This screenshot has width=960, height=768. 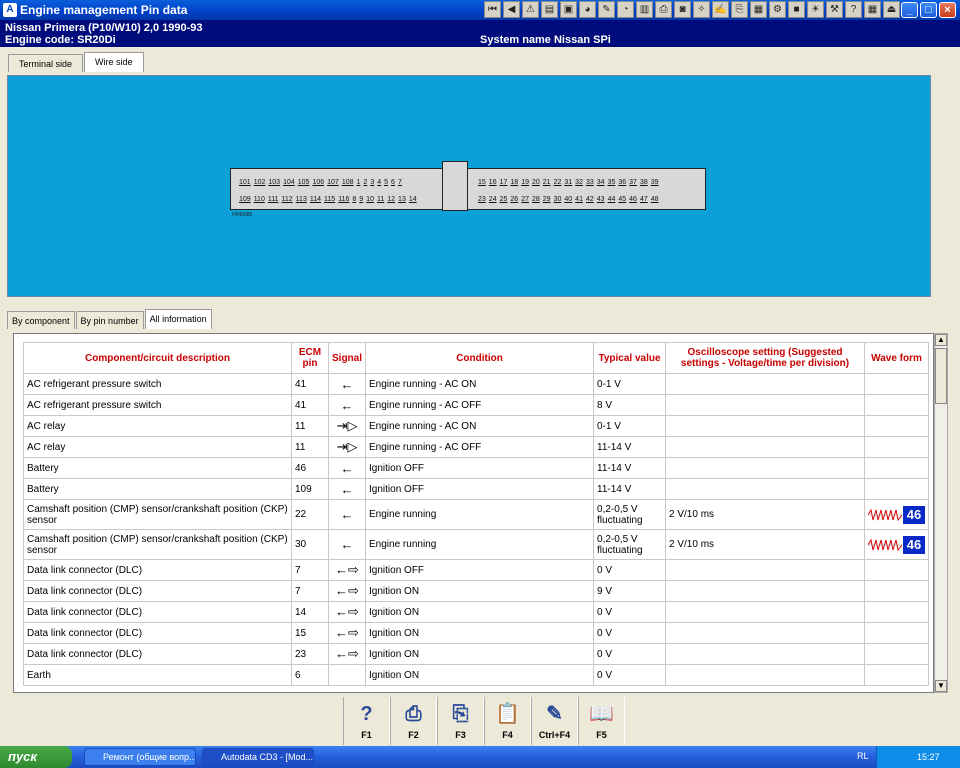 I want to click on pin-label: 1, so click(x=359, y=182).